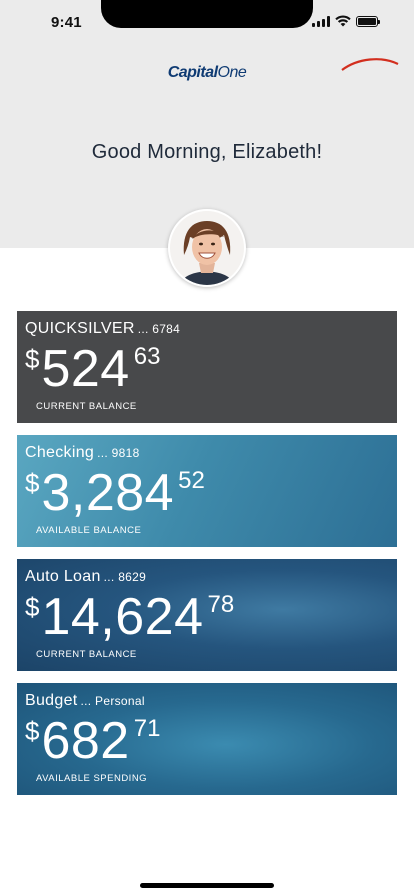 The height and width of the screenshot is (896, 414). What do you see at coordinates (321, 21) in the screenshot?
I see `cellular-signal-icon` at bounding box center [321, 21].